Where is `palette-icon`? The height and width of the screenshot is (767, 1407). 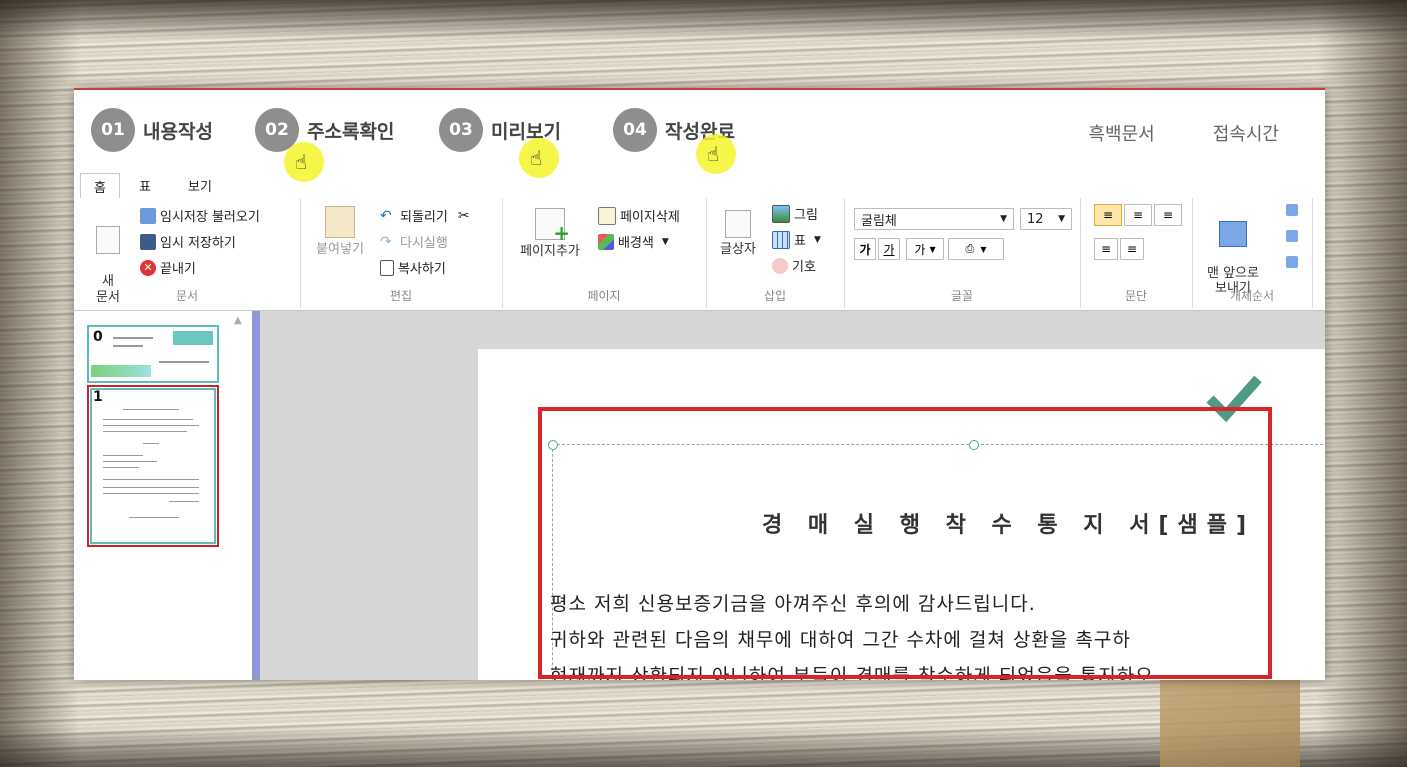 palette-icon is located at coordinates (606, 241).